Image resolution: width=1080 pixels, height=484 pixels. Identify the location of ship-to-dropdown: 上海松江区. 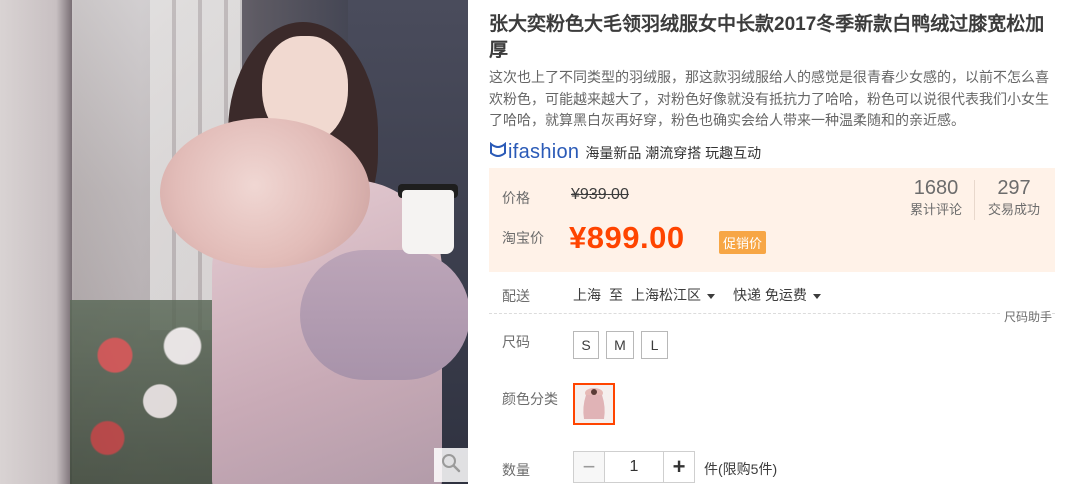
(673, 295).